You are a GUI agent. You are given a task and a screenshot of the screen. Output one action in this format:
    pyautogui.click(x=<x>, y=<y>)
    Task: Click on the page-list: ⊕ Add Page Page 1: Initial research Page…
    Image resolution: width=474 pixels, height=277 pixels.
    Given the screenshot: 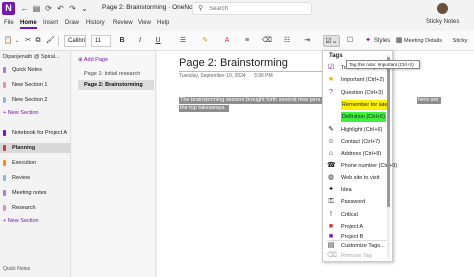 What is the action you would take?
    pyautogui.click(x=114, y=164)
    